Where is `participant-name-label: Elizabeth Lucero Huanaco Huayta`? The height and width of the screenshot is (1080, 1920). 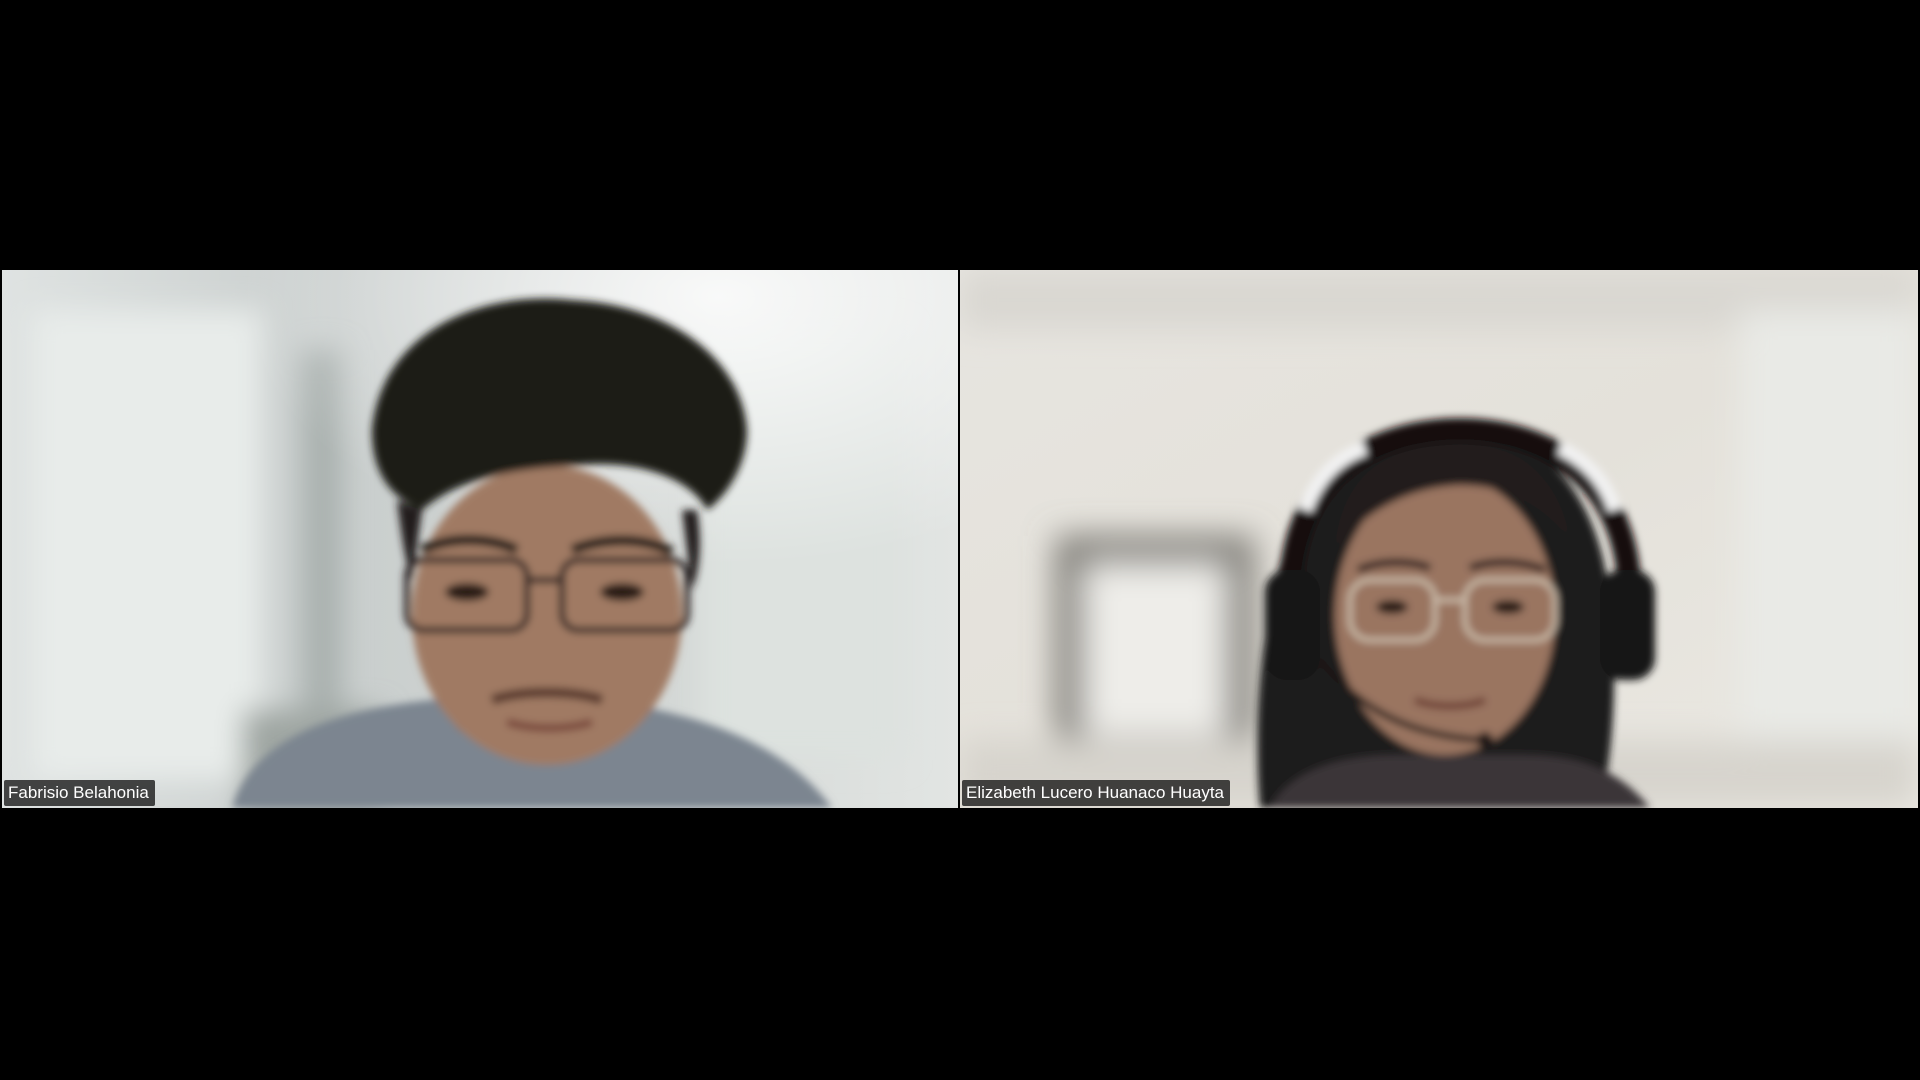 participant-name-label: Elizabeth Lucero Huanaco Huayta is located at coordinates (1096, 793).